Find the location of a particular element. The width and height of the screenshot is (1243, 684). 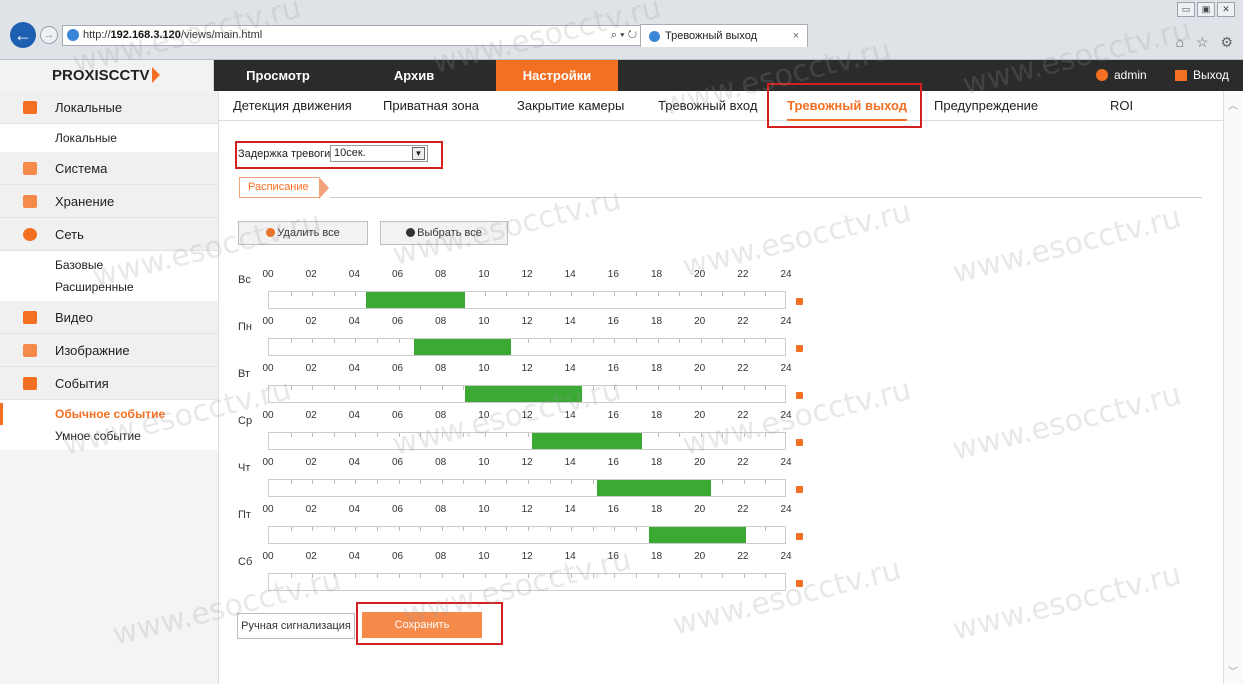

sidebar-item-basic: Базовые is located at coordinates (109, 265).